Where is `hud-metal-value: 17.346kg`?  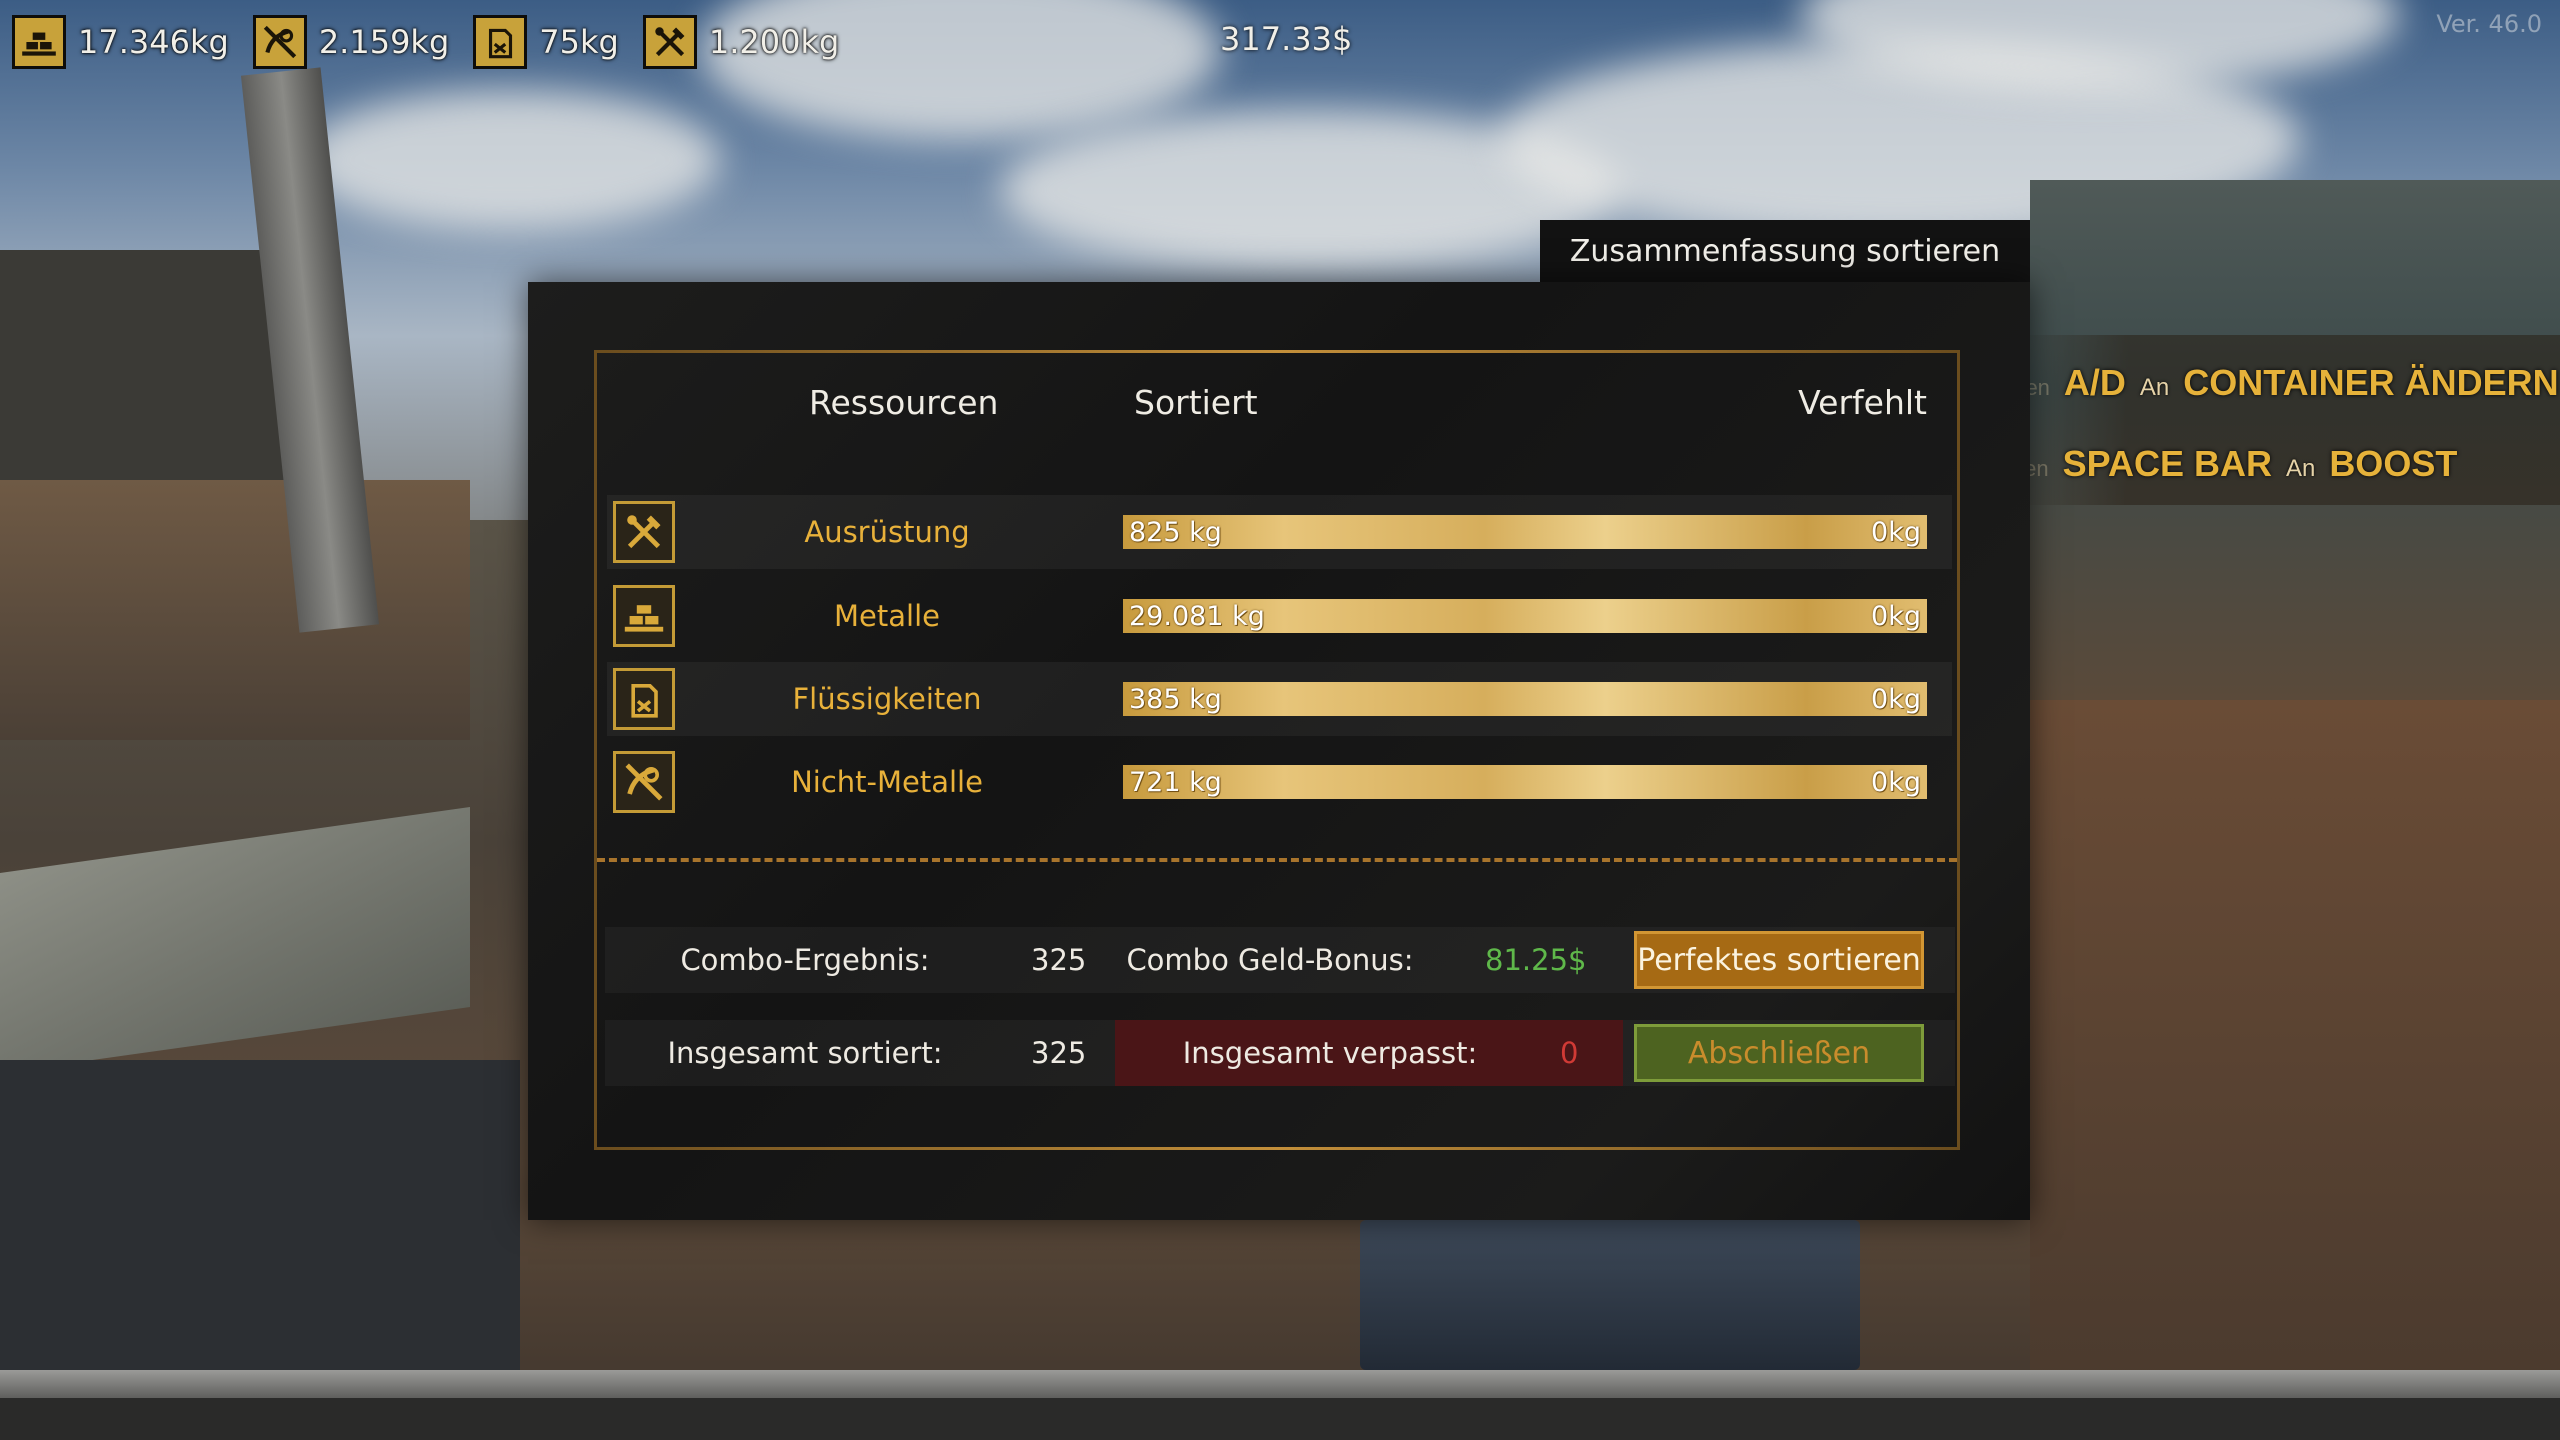
hud-metal-value: 17.346kg is located at coordinates (153, 42).